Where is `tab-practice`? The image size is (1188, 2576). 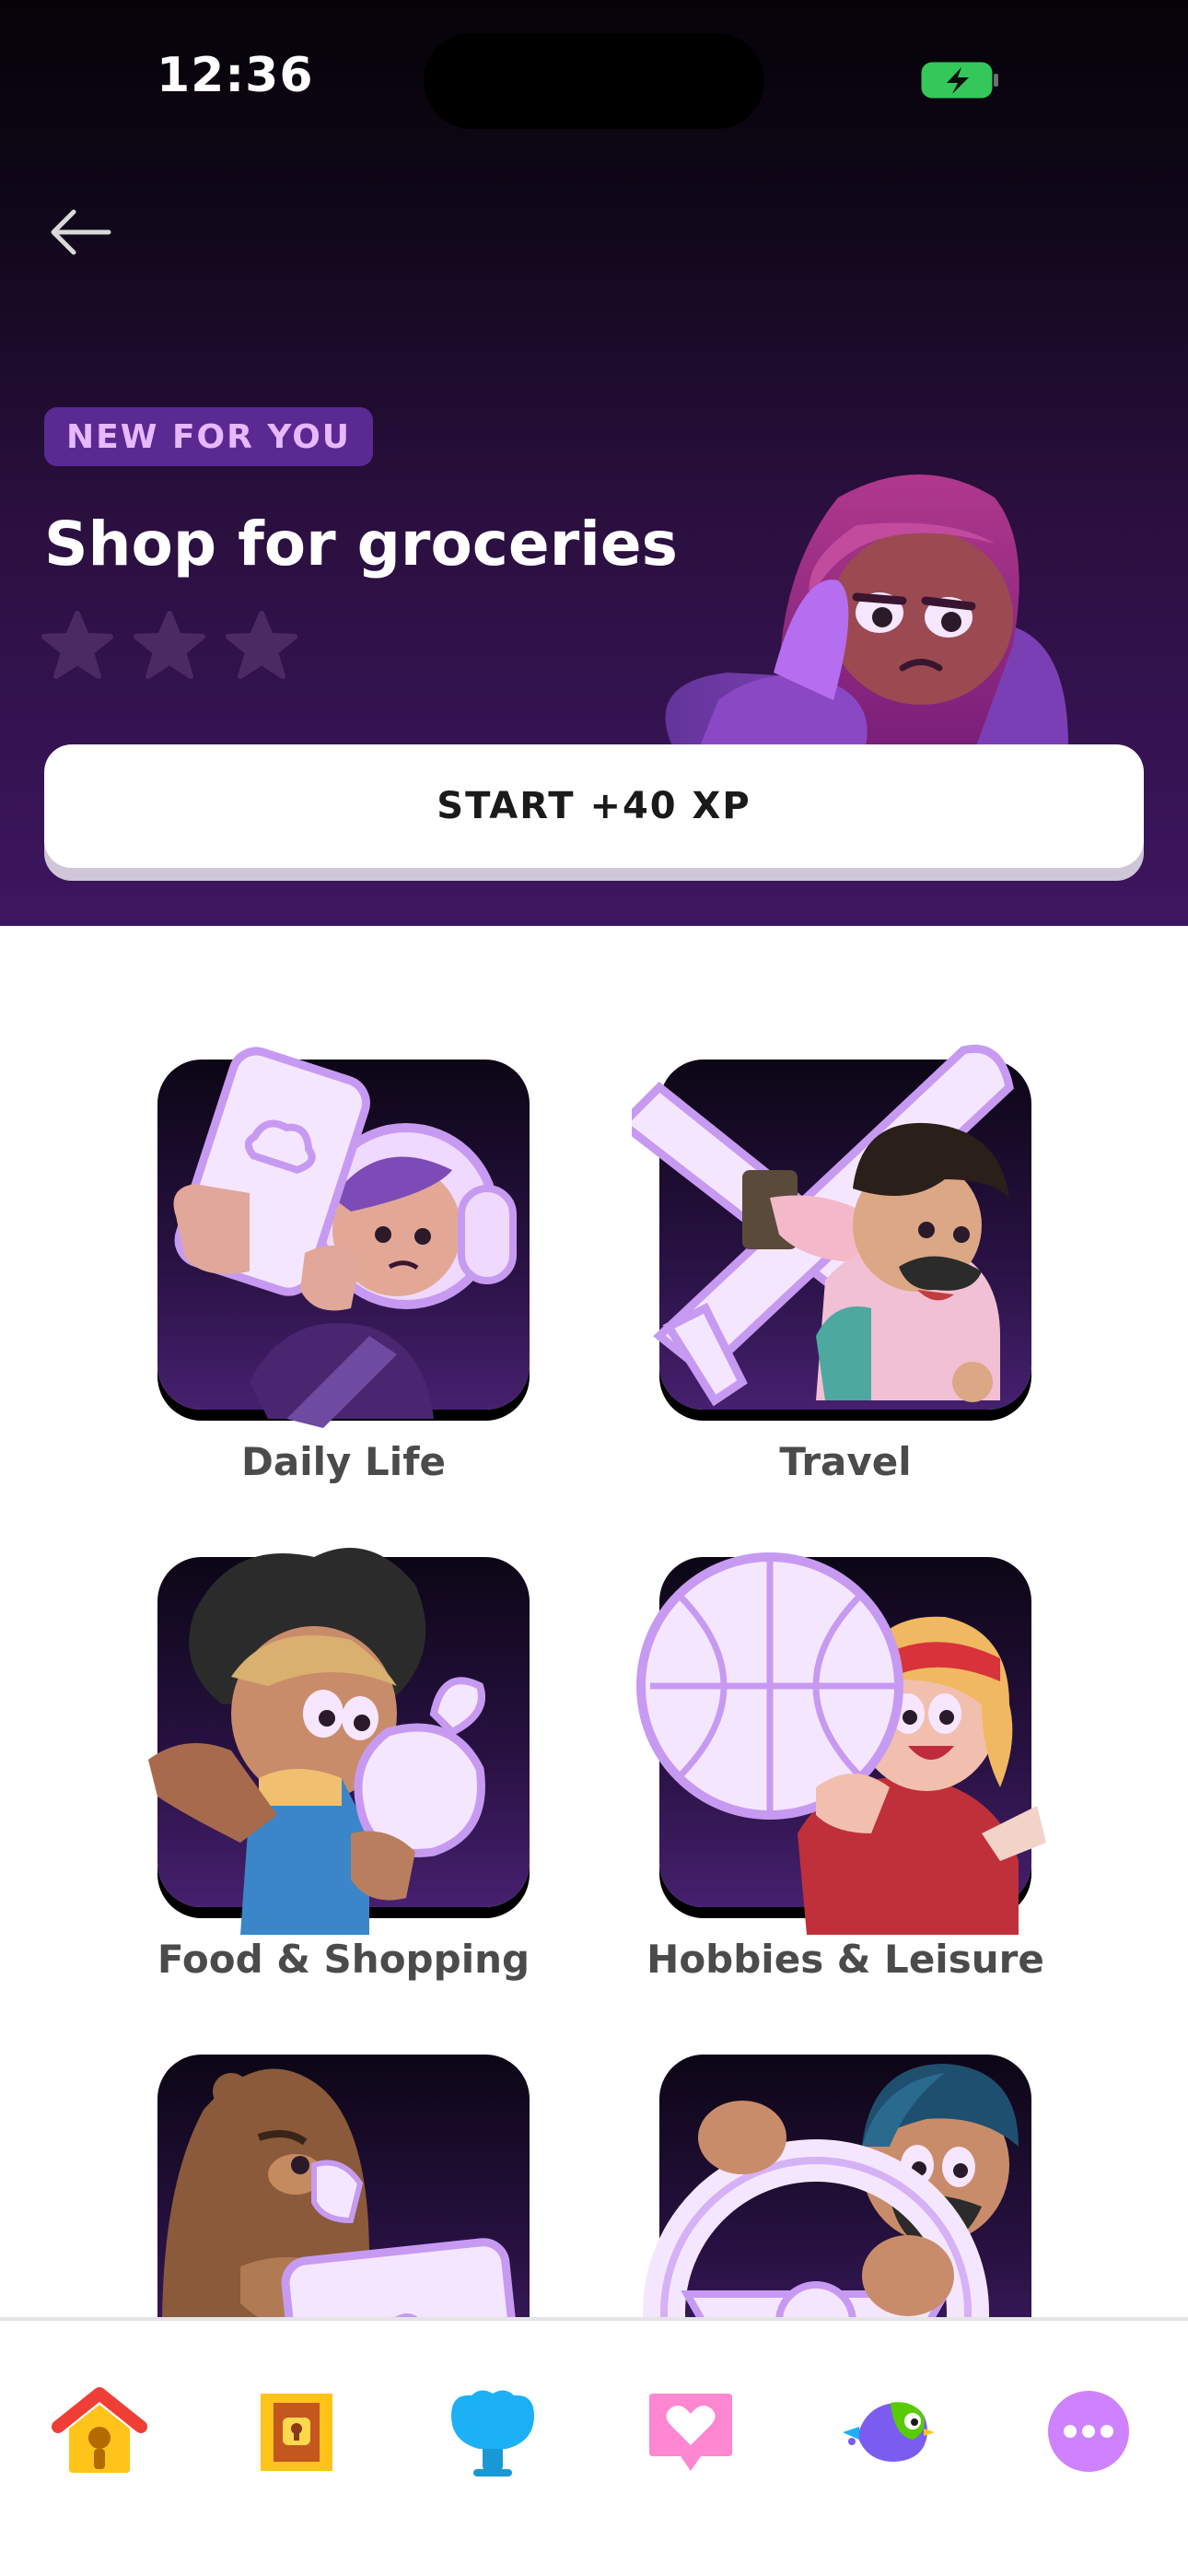
tab-practice is located at coordinates (690, 2431).